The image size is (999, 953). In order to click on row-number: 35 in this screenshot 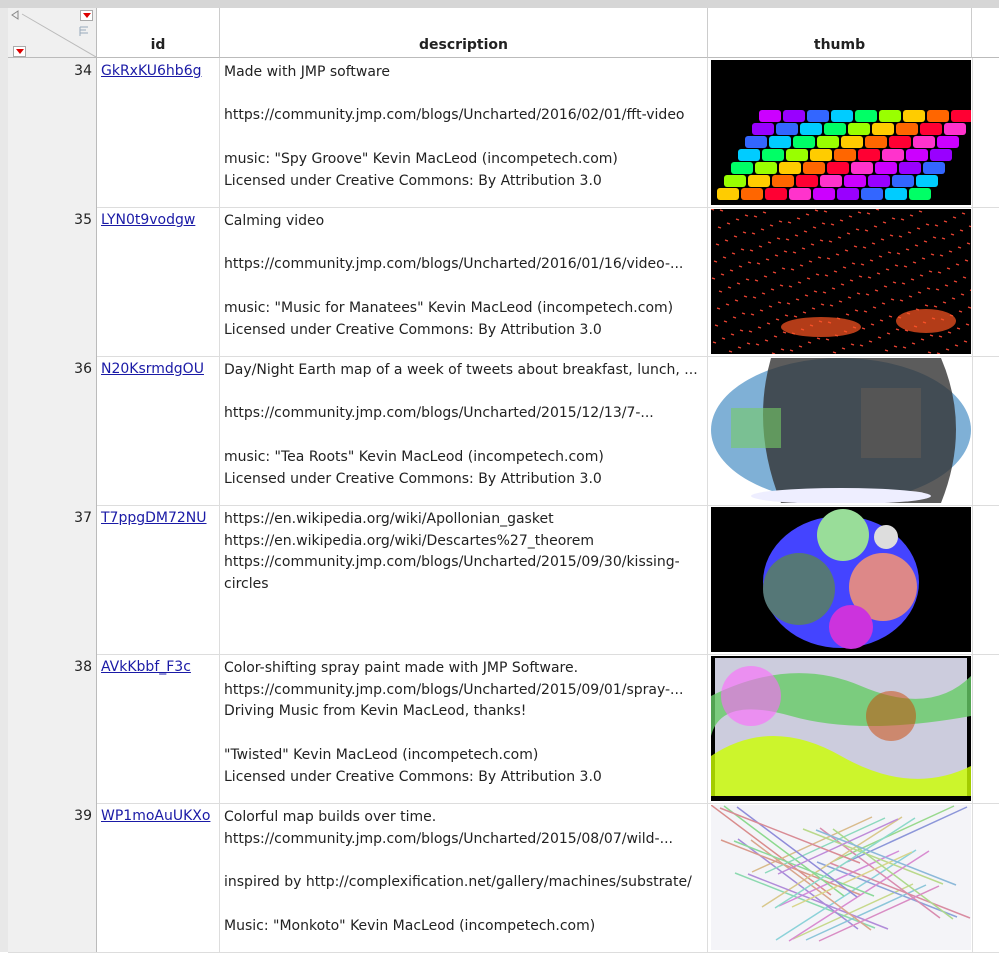, I will do `click(52, 281)`.